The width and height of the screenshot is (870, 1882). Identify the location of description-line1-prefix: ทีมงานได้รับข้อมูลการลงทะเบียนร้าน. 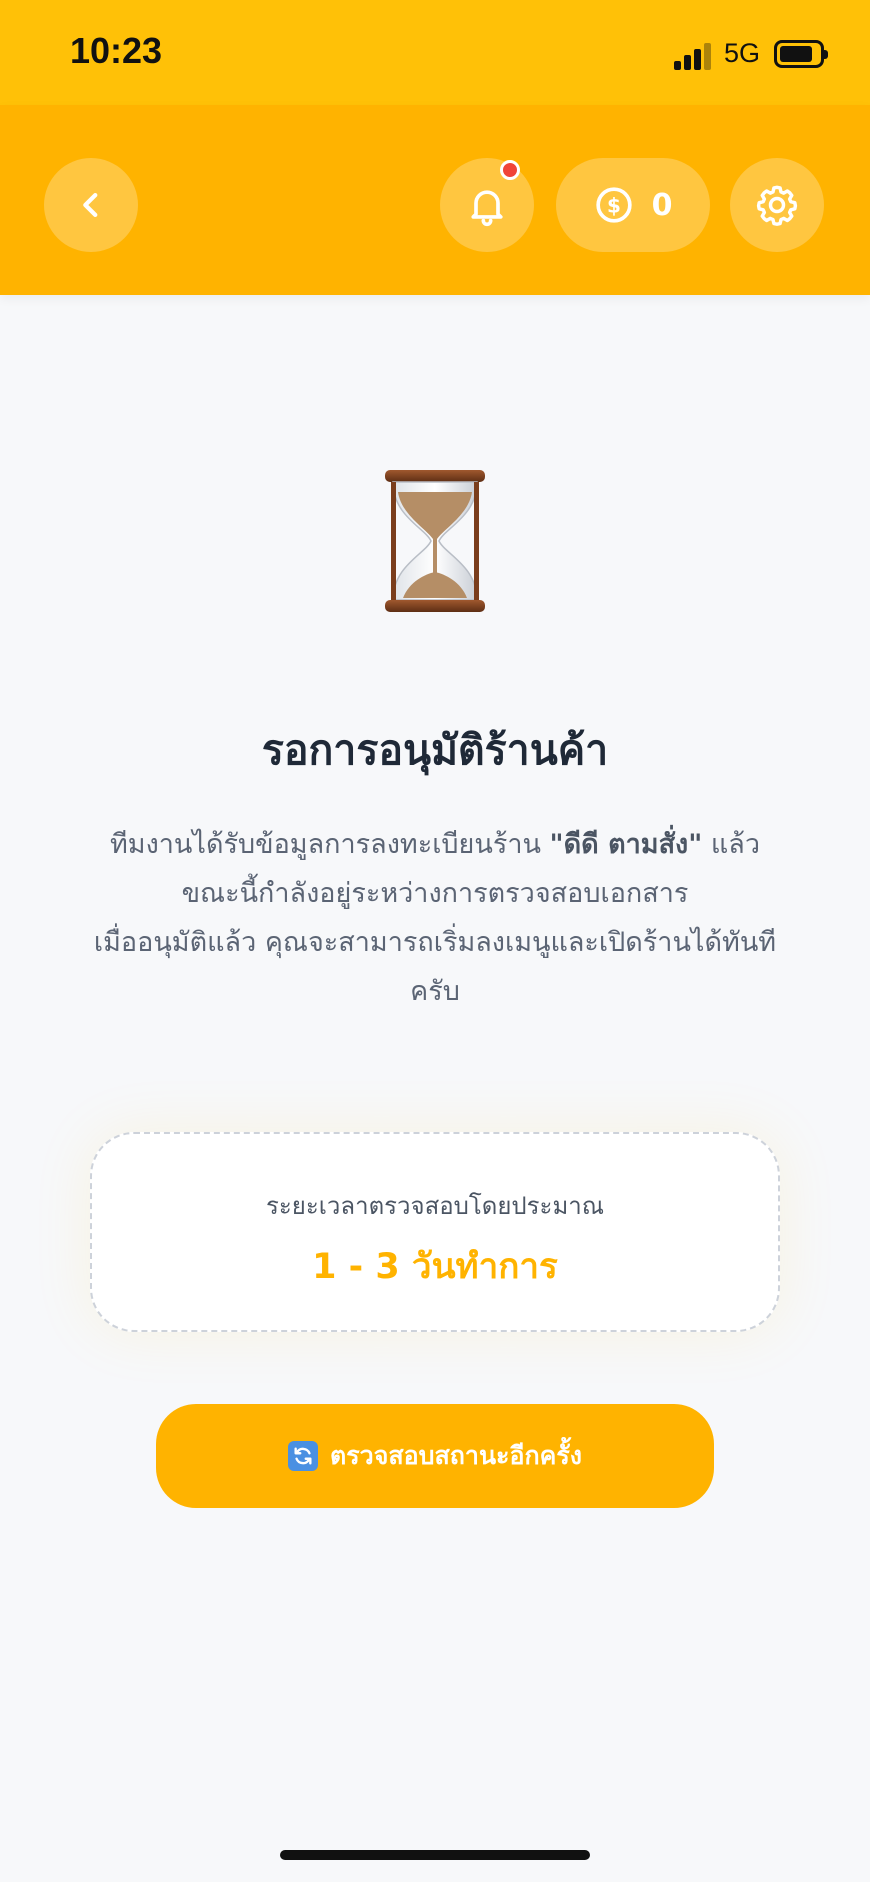
(329, 844).